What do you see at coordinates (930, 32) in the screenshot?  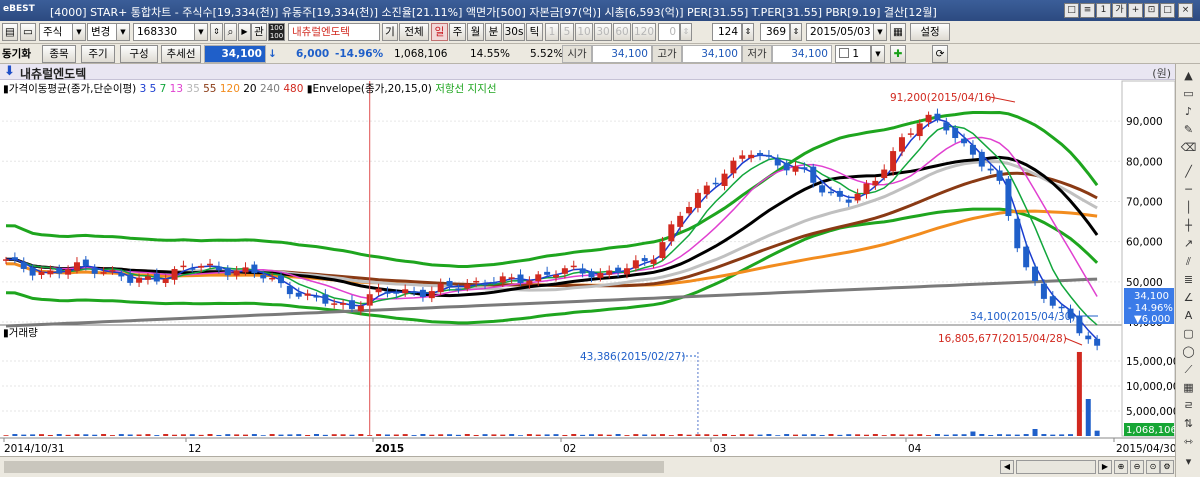 I see `settings-button: 설정` at bounding box center [930, 32].